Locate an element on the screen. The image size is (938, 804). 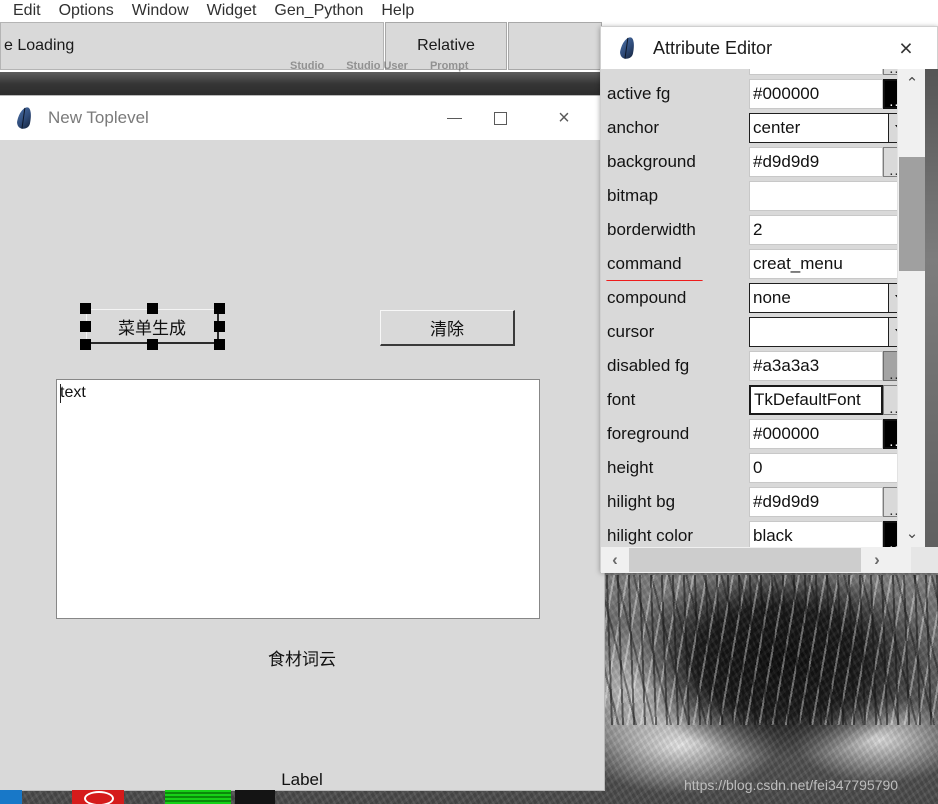
taskbar-icon-red is located at coordinates (98, 797).